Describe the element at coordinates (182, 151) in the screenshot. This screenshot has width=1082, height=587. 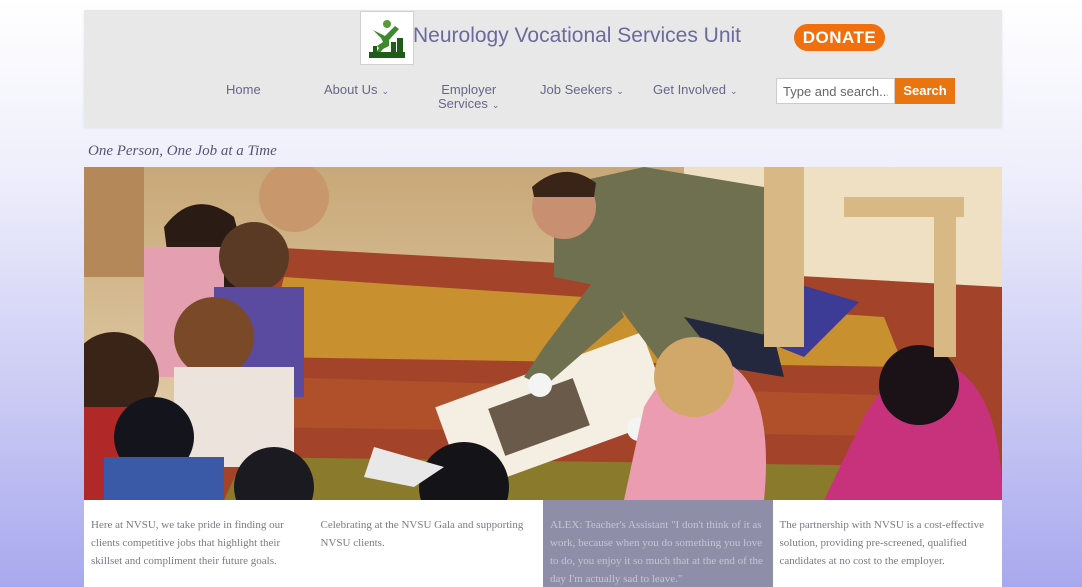
I see `tagline: One Person, One Job at a Time` at that location.